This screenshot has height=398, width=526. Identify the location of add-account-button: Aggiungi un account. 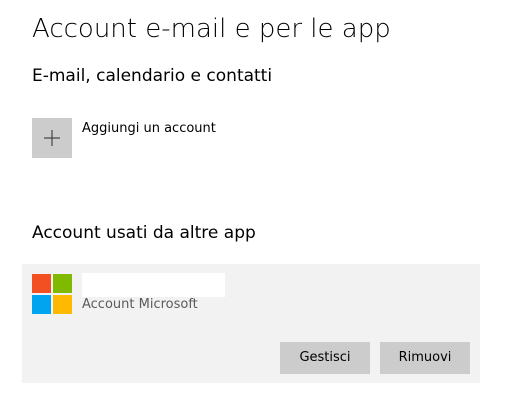
(162, 138).